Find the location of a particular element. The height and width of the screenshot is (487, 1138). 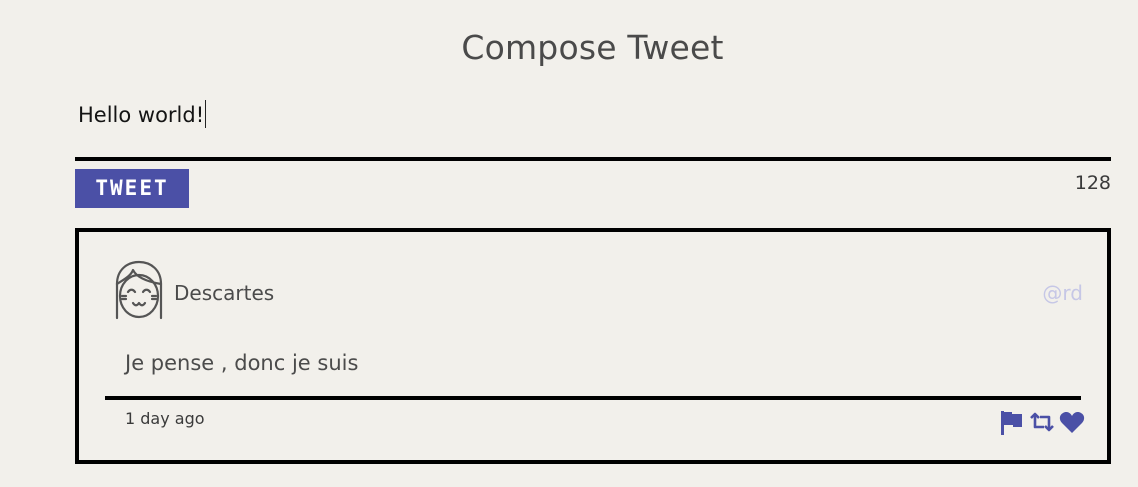

remaining-character-count: 128 is located at coordinates (1092, 183).